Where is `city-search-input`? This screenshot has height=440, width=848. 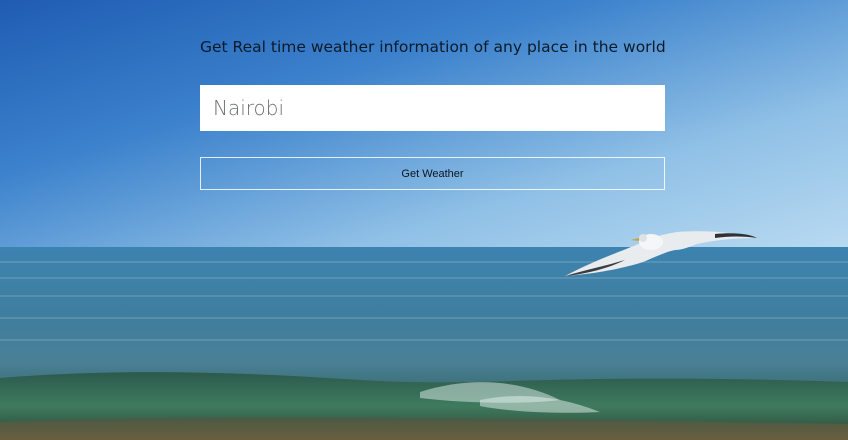 city-search-input is located at coordinates (432, 108).